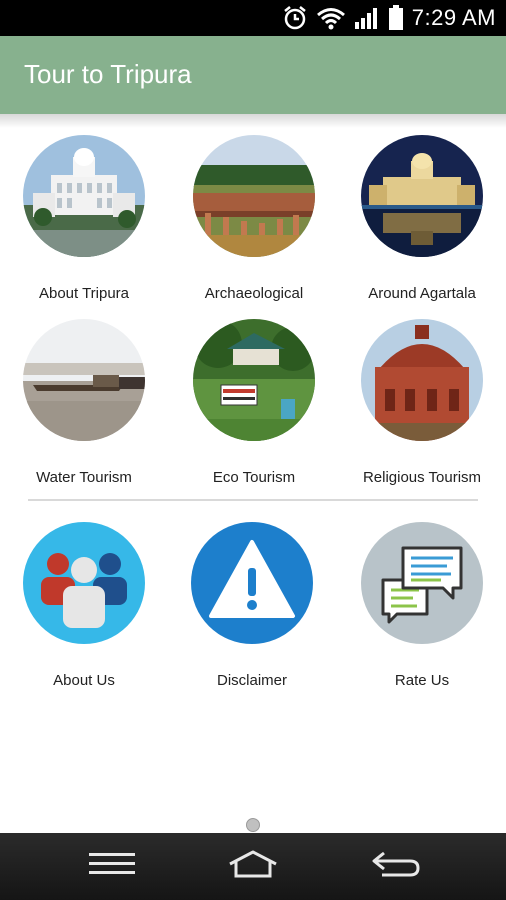 The width and height of the screenshot is (506, 900). Describe the element at coordinates (254, 380) in the screenshot. I see `eco-park-photo` at that location.